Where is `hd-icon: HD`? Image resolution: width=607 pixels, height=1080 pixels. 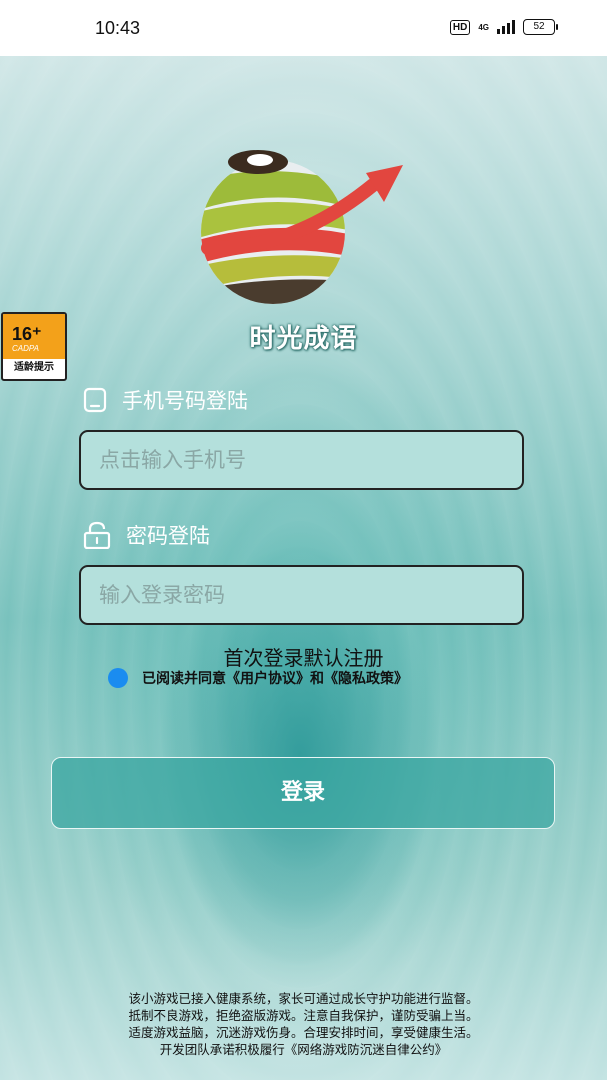 hd-icon: HD is located at coordinates (460, 27).